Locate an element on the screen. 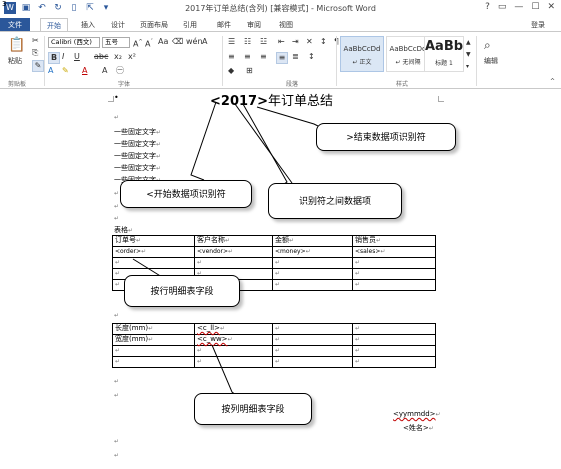 This screenshot has width=561, height=469. styles-scroll-up-icon: ▲ is located at coordinates (468, 43).